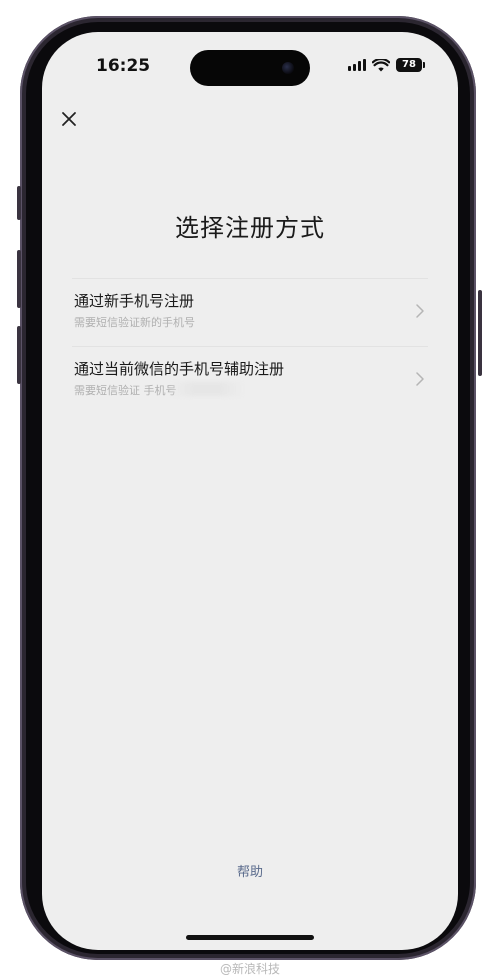  Describe the element at coordinates (250, 937) in the screenshot. I see `home-indicator` at that location.